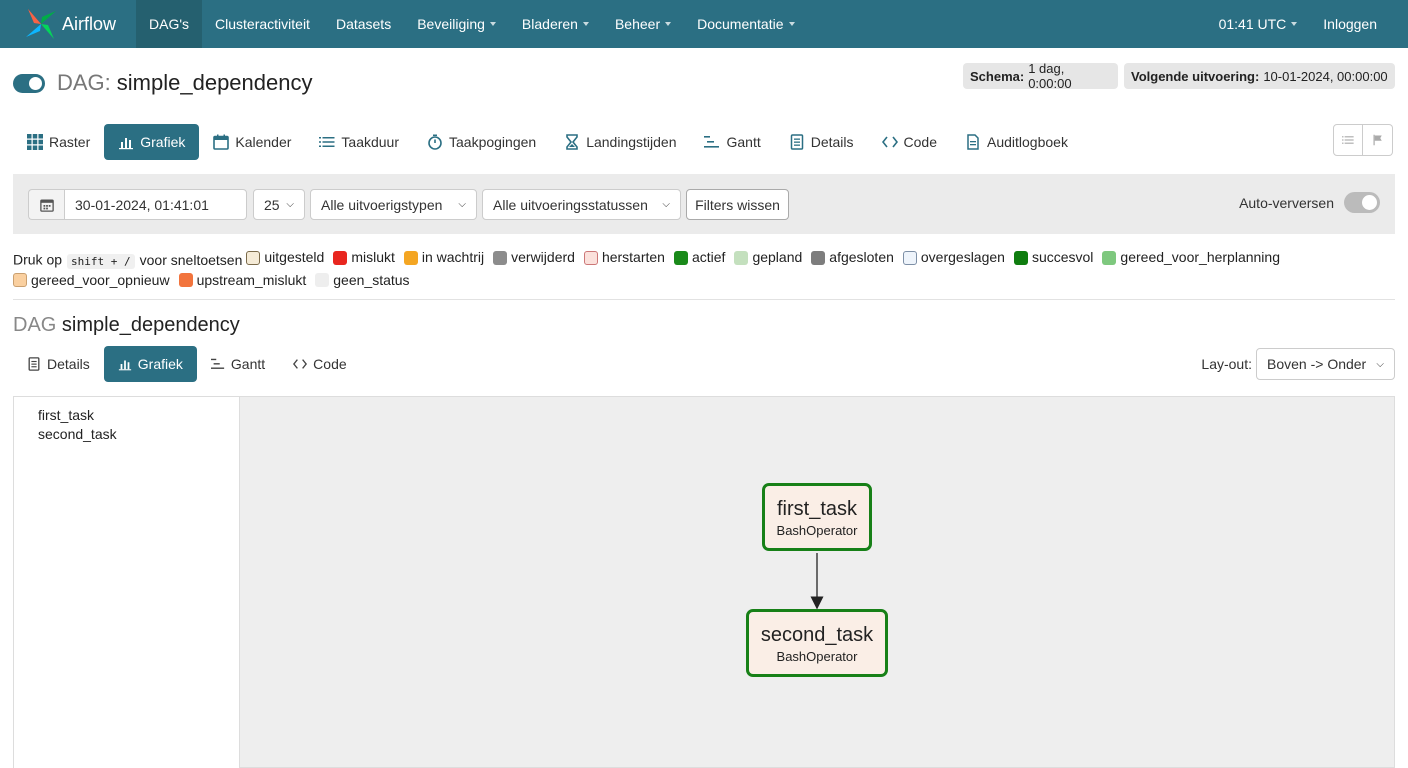 The image size is (1408, 768). What do you see at coordinates (852, 257) in the screenshot?
I see `legend-item-afgesloten: afgesloten` at bounding box center [852, 257].